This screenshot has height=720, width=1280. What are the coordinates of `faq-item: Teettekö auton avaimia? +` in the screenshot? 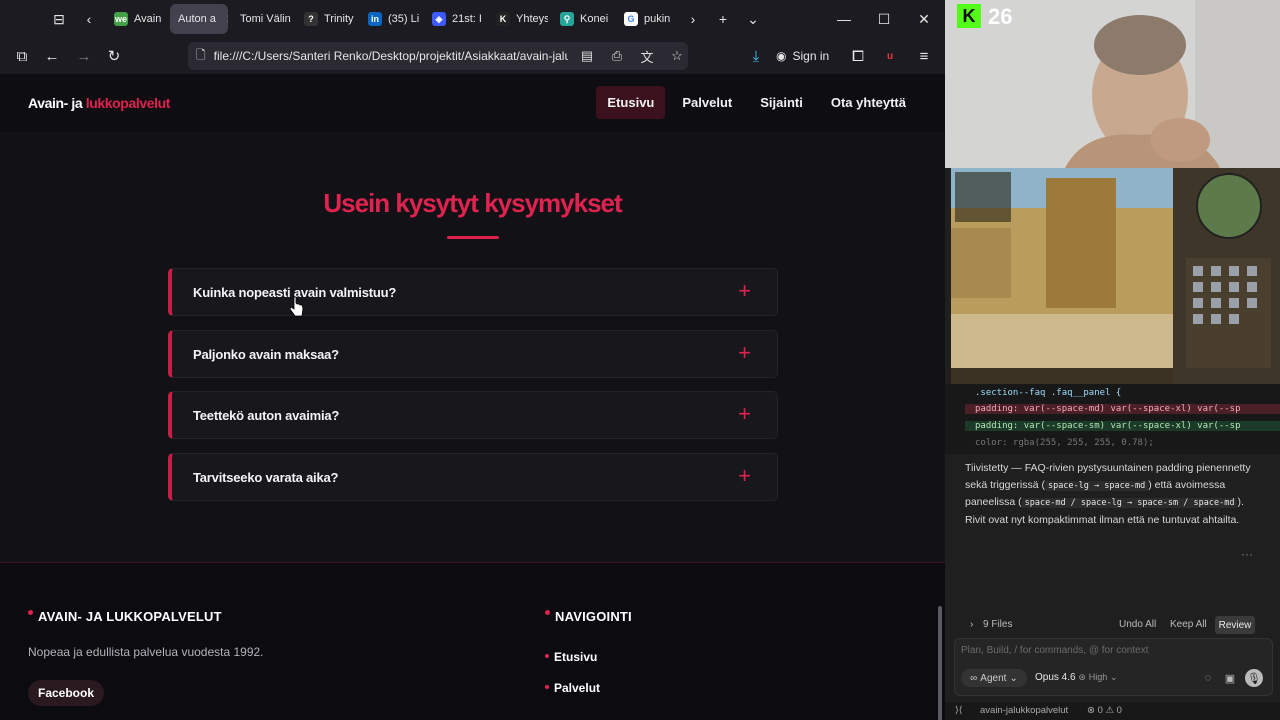 It's located at (473, 415).